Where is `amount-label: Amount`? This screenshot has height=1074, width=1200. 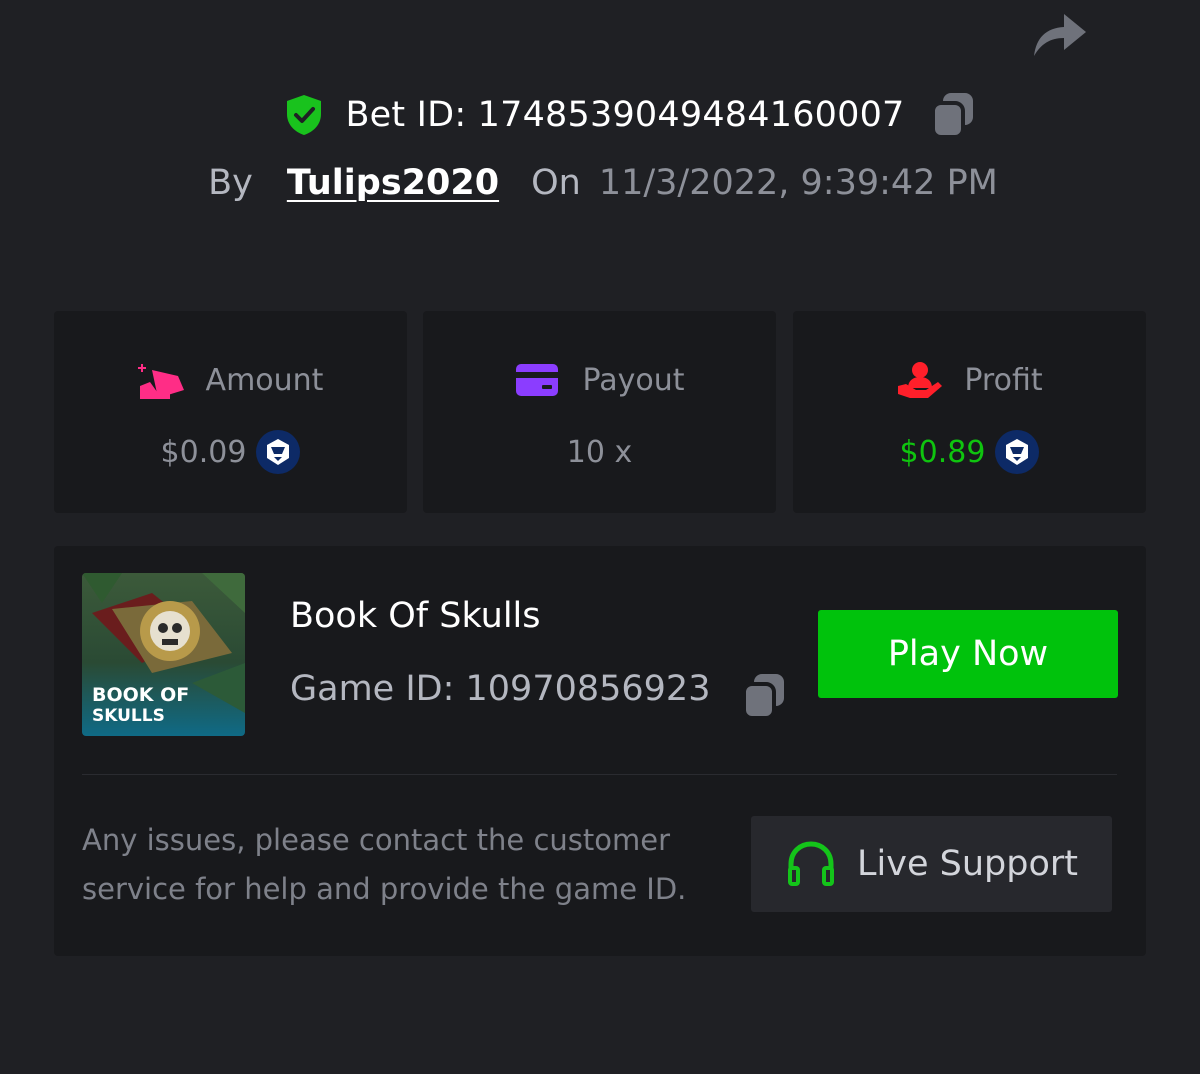 amount-label: Amount is located at coordinates (264, 380).